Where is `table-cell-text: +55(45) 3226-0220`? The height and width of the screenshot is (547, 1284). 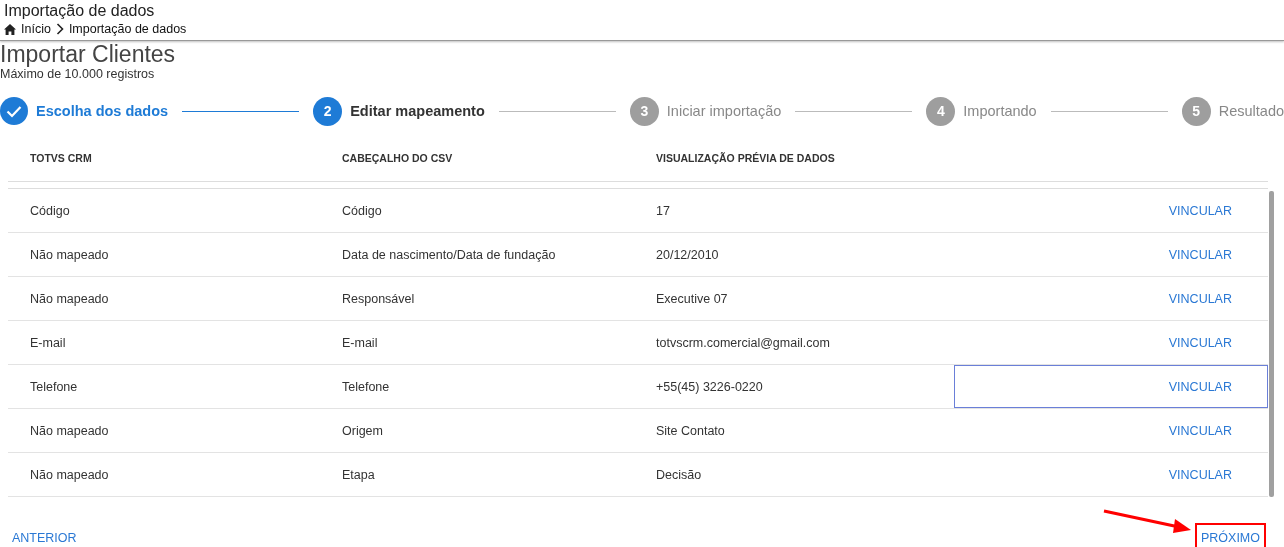 table-cell-text: +55(45) 3226-0220 is located at coordinates (709, 386).